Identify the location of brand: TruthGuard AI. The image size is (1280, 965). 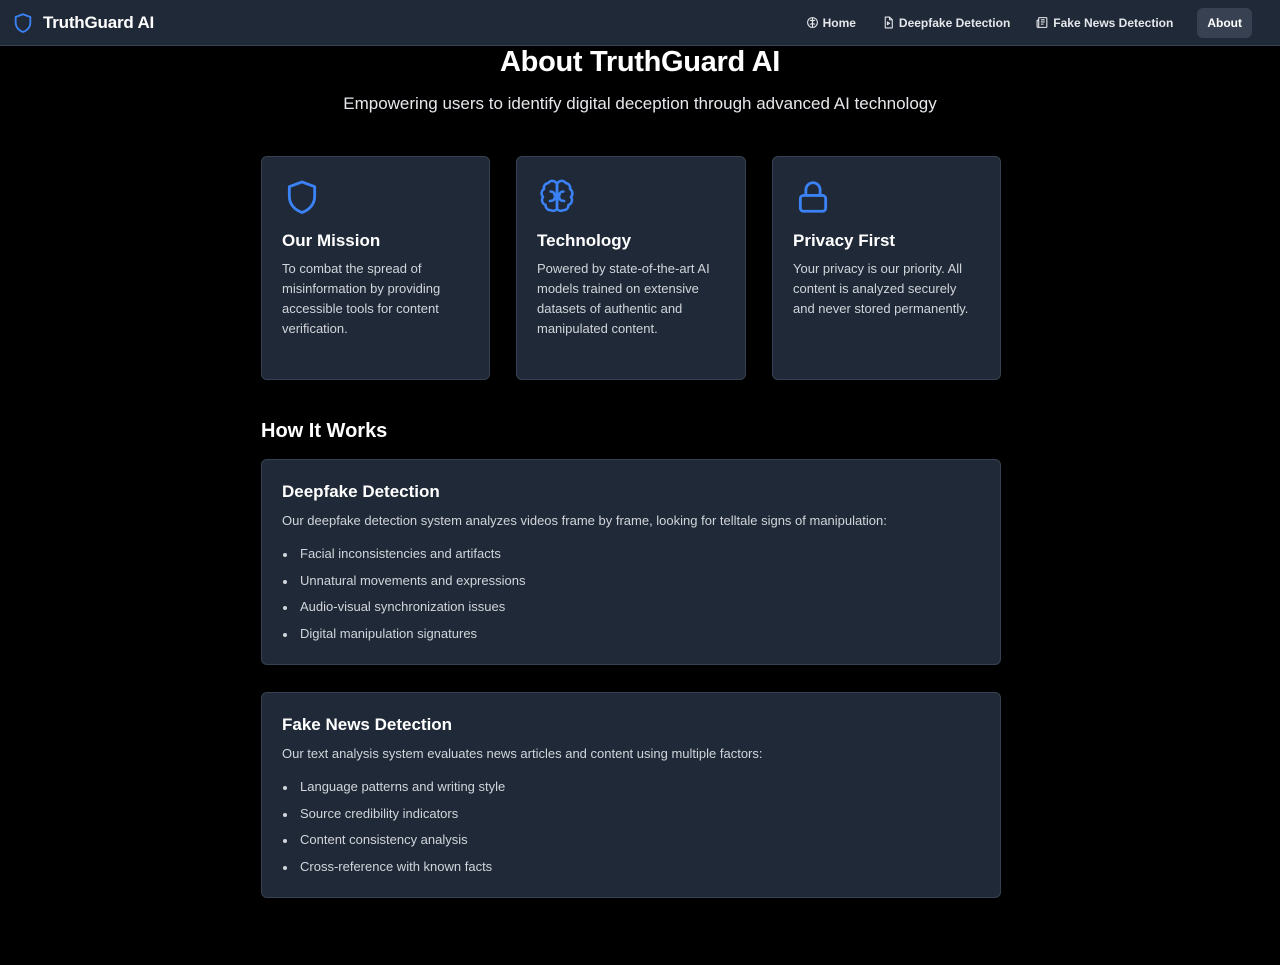
(83, 23).